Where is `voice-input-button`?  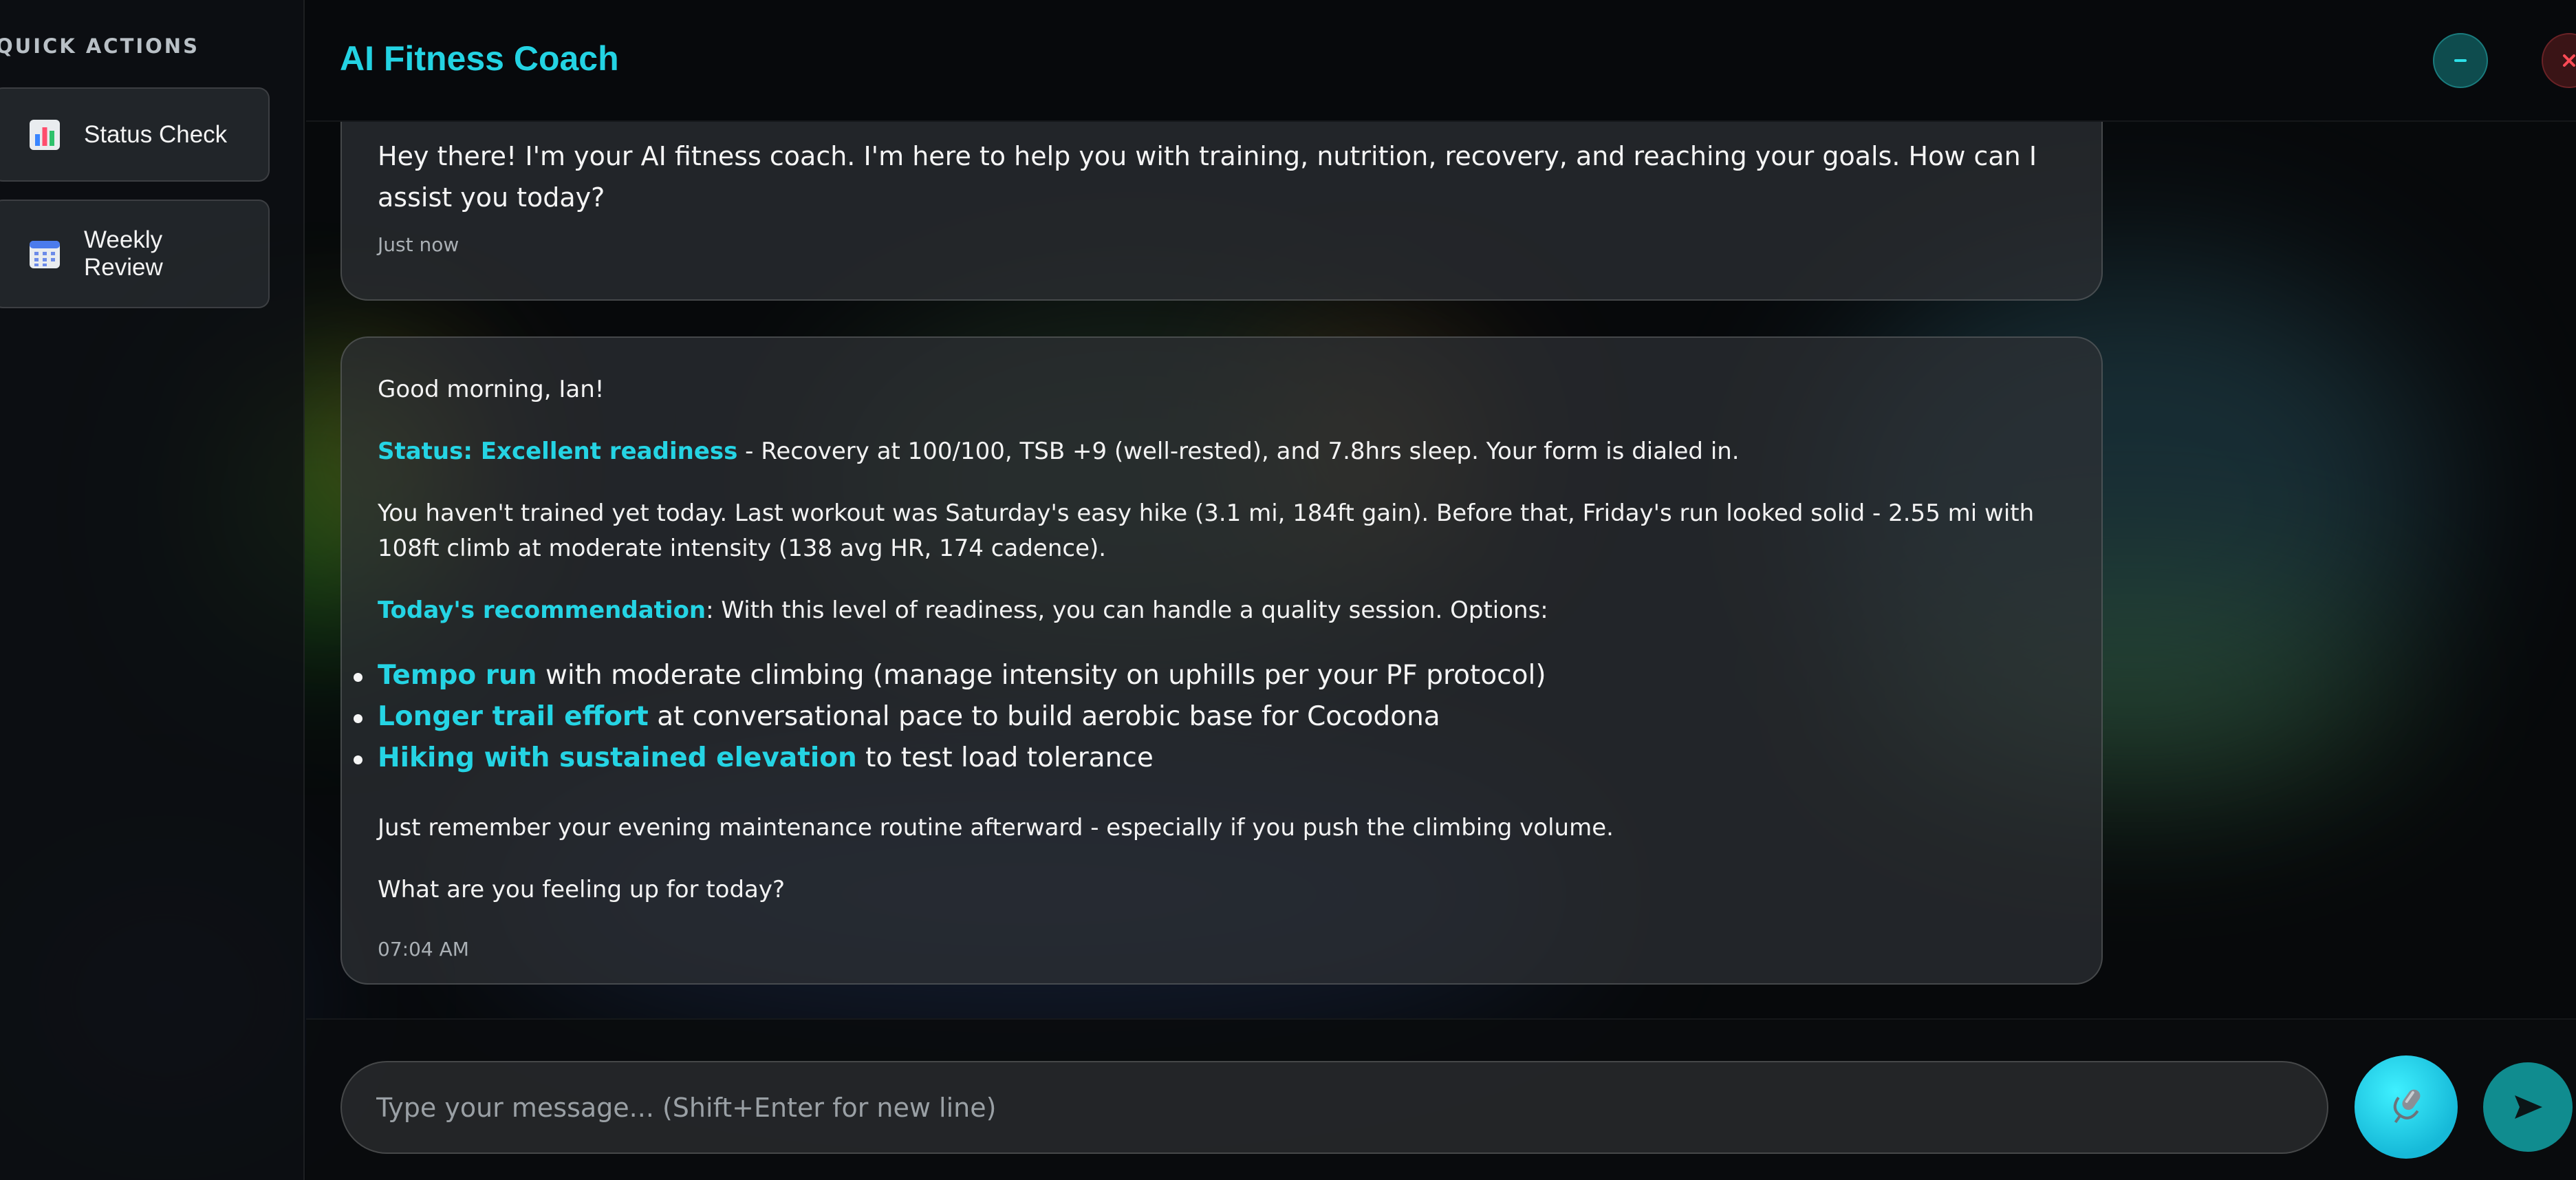 voice-input-button is located at coordinates (2406, 1107).